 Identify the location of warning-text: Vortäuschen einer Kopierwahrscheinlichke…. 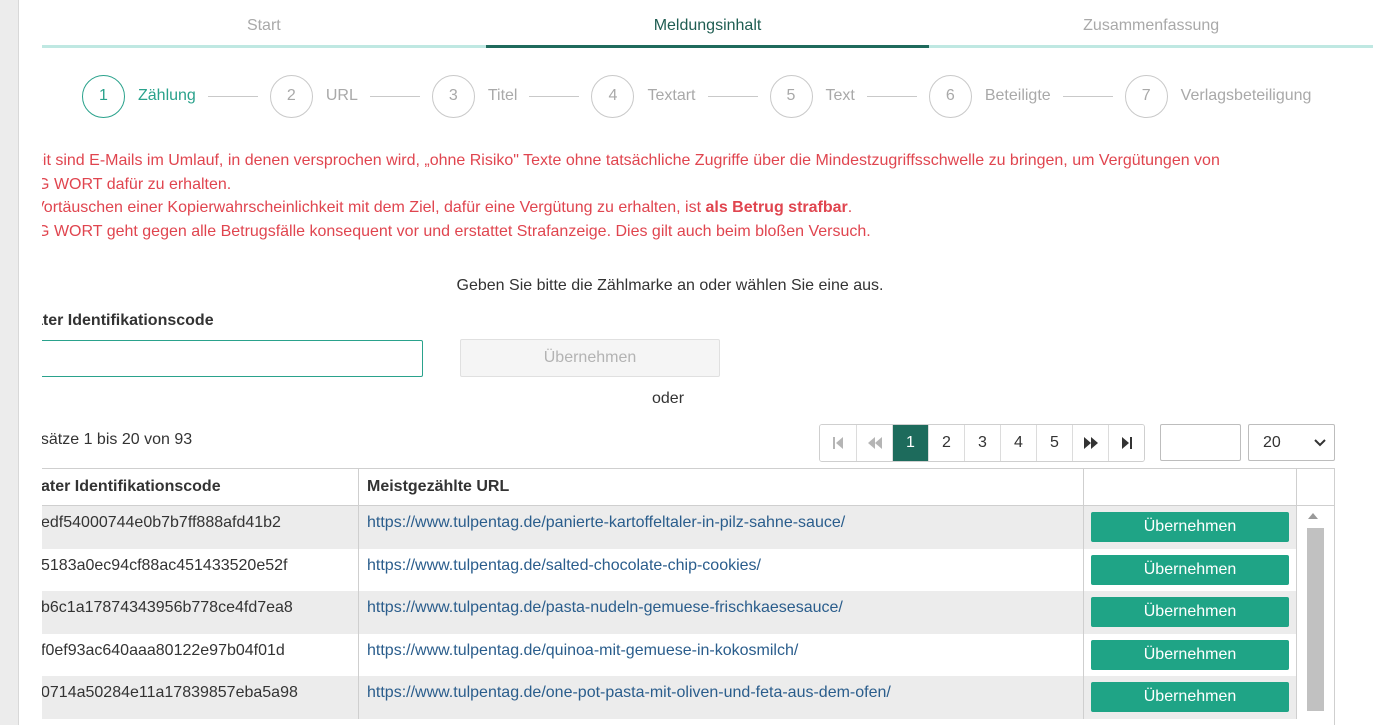
(374, 207).